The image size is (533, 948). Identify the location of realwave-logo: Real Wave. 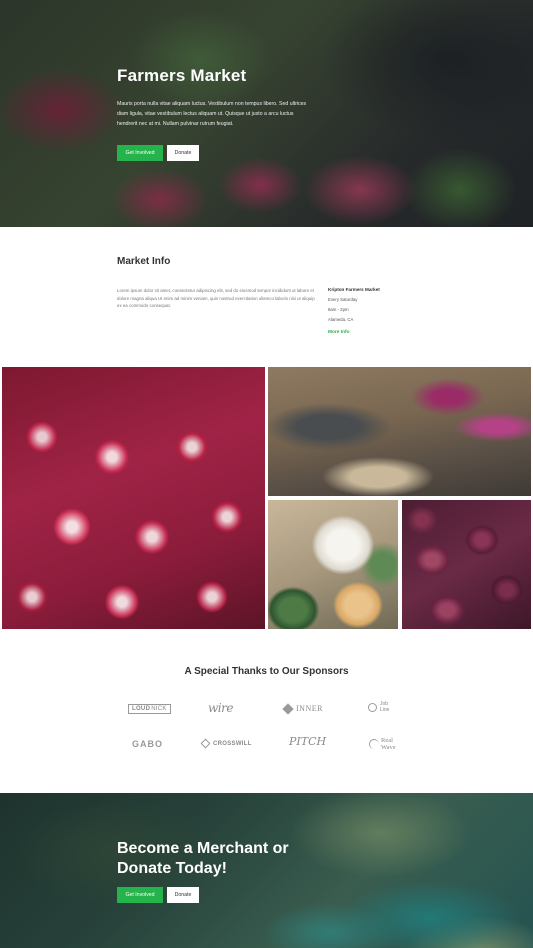
(382, 744).